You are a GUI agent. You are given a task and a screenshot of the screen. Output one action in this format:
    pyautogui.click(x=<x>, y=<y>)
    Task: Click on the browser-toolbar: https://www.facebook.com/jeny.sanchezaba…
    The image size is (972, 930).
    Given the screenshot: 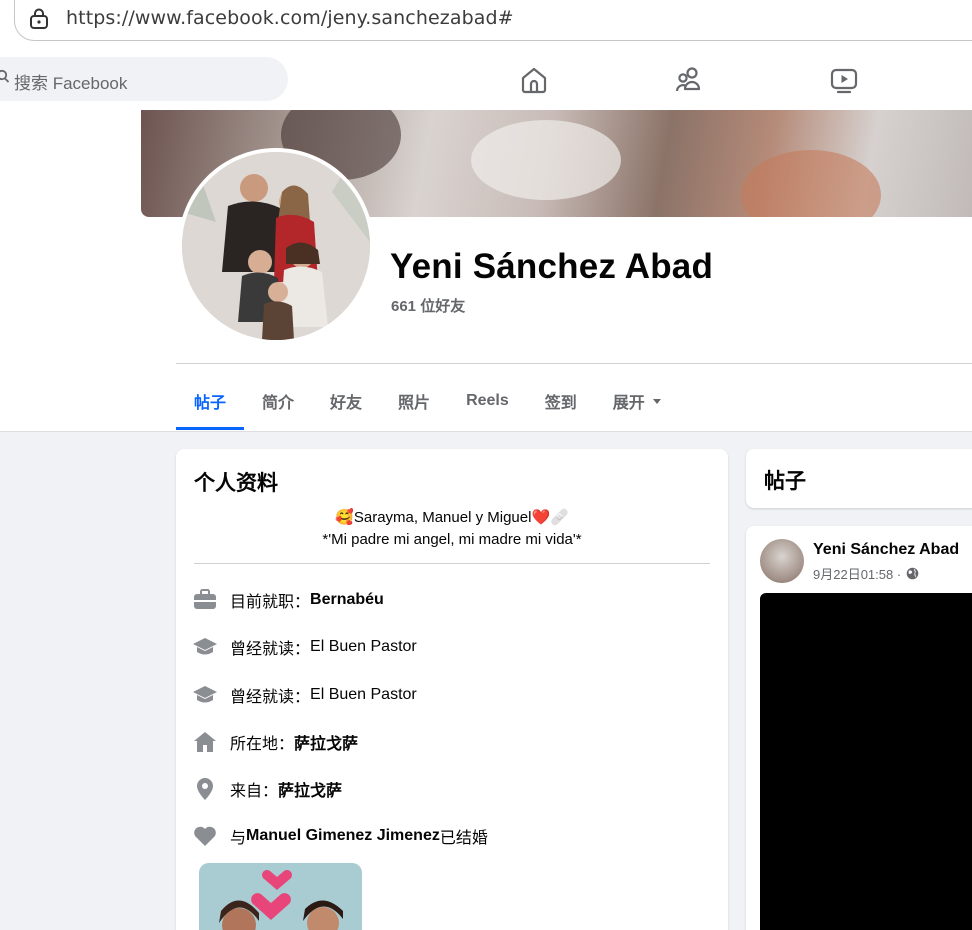 What is the action you would take?
    pyautogui.click(x=486, y=24)
    